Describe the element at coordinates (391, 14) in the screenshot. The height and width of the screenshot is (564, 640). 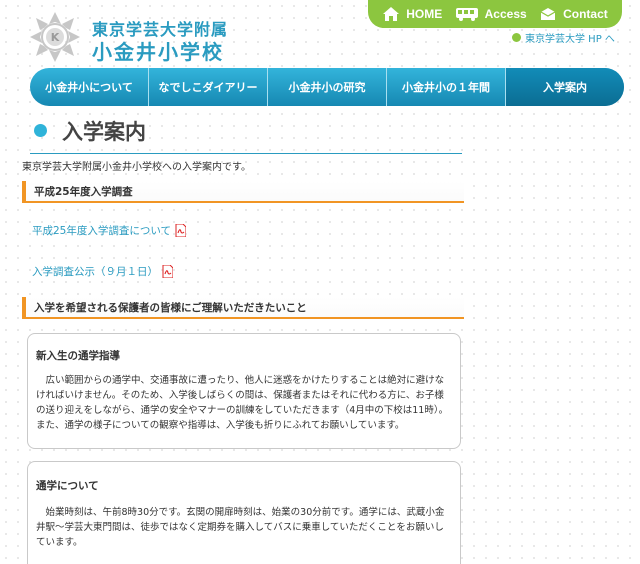
I see `home-icon` at that location.